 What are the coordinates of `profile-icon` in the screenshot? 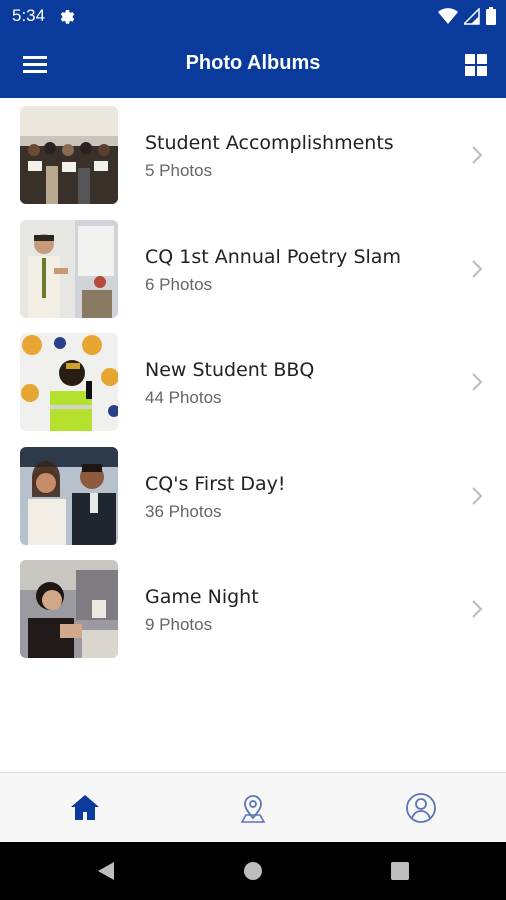 It's located at (421, 808).